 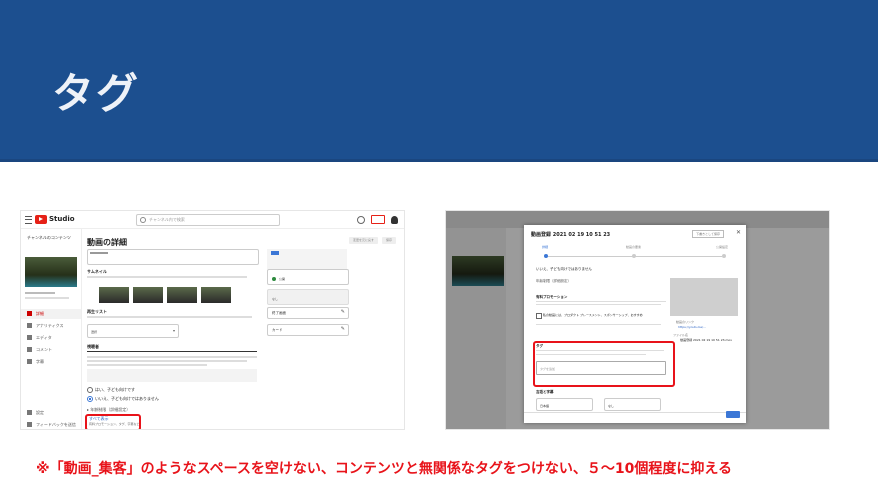 I want to click on paid-promotion-checkbox-label: 私の動画には、プロダクト プレースメント、スポンサーシップ、おすすめ, so click(x=593, y=315).